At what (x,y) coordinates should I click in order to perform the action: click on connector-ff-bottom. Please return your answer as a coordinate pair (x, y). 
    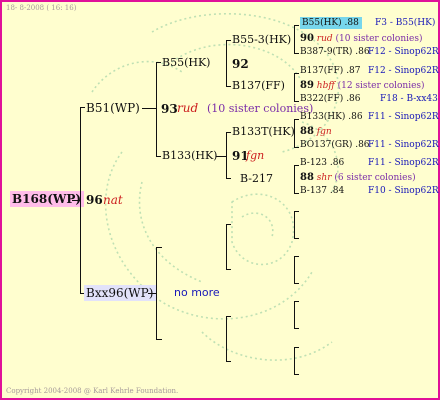
    Looking at the image, I should click on (228, 86).